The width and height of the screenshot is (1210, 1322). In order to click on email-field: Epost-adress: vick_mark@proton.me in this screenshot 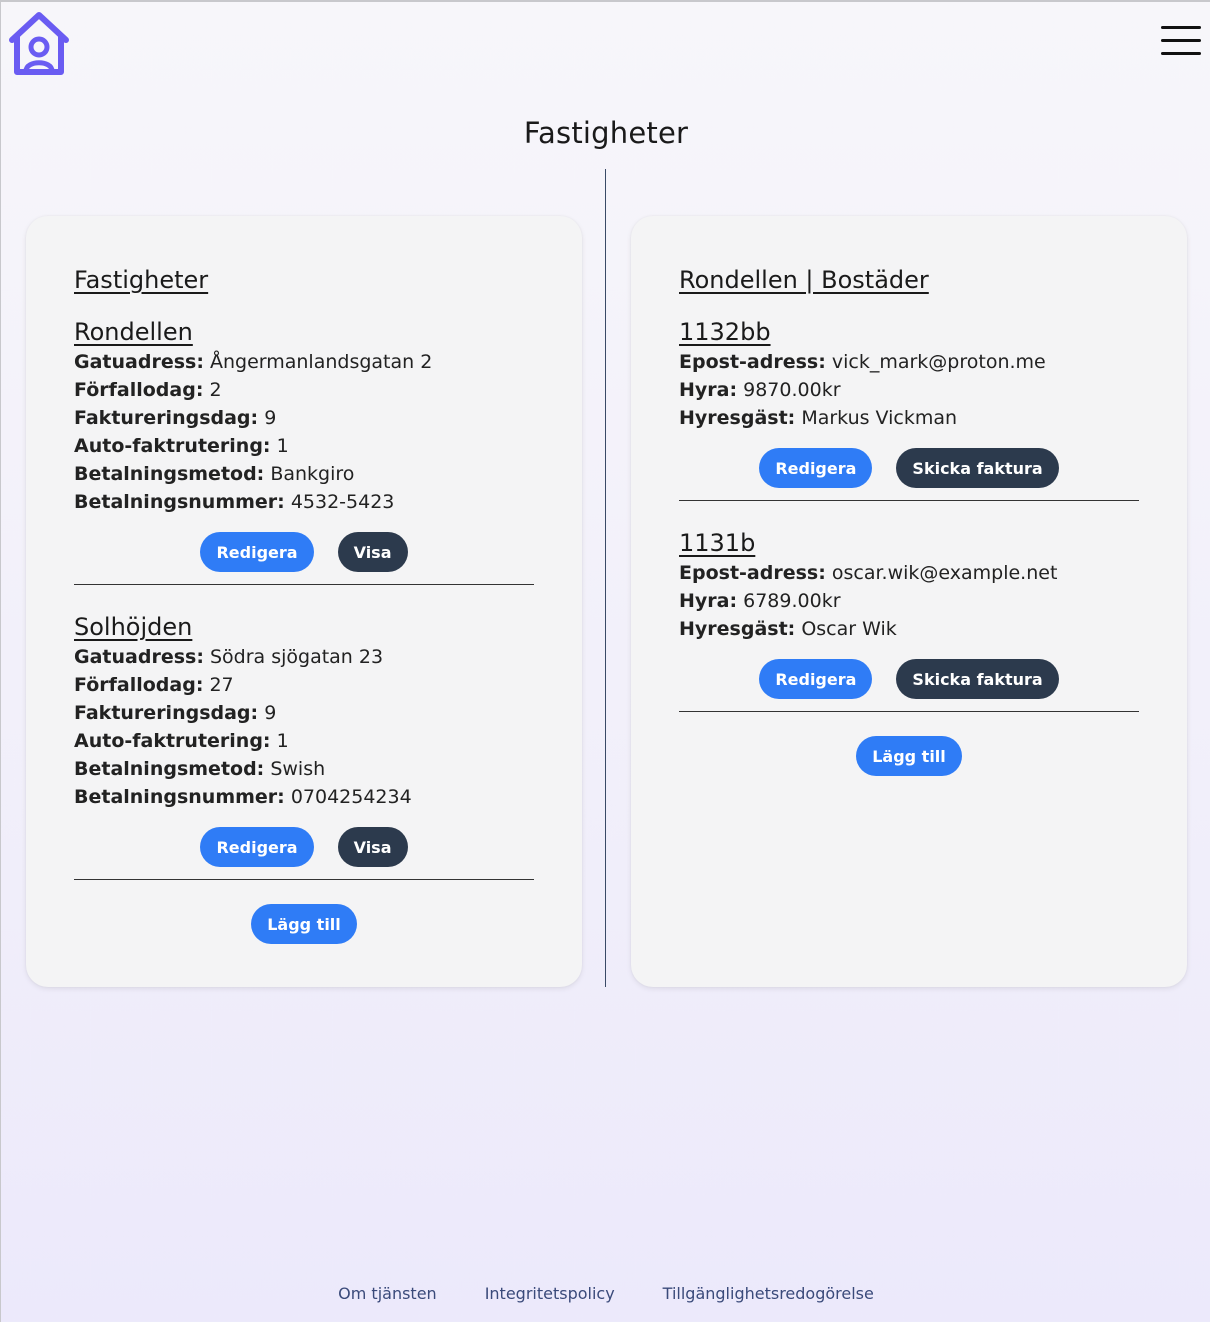, I will do `click(862, 362)`.